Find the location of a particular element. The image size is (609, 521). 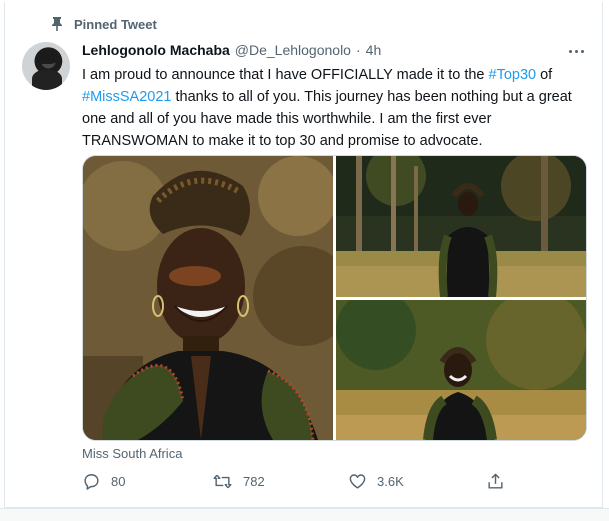

media-source-label: Miss South Africa is located at coordinates (132, 453).